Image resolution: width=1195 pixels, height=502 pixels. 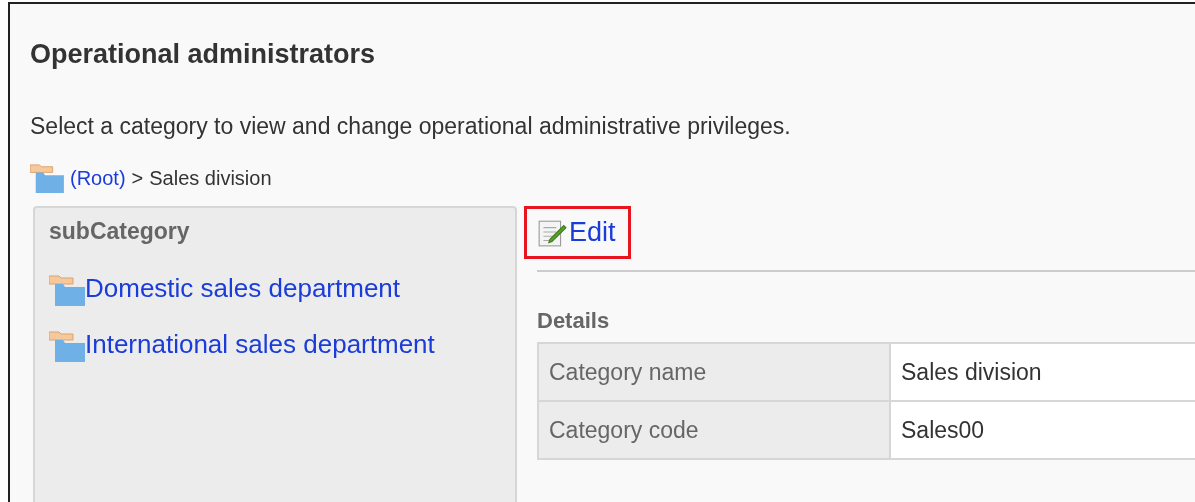 What do you see at coordinates (1043, 431) in the screenshot?
I see `field-value: Sales00` at bounding box center [1043, 431].